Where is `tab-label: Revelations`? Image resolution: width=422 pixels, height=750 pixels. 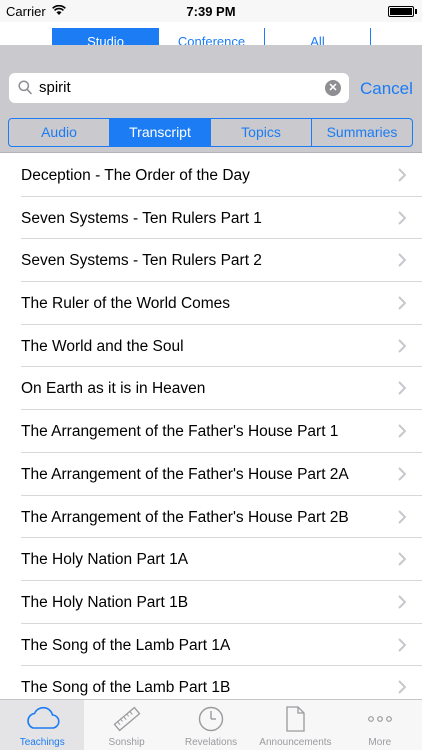 tab-label: Revelations is located at coordinates (211, 742).